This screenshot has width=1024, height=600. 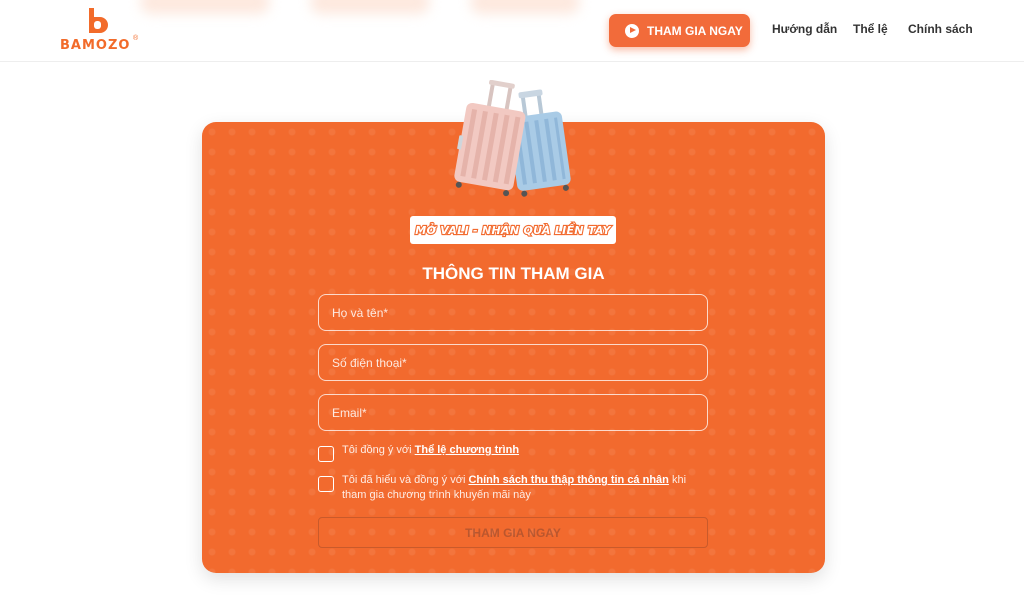 I want to click on promo-slogan: MỞ VALI - NHẬN QUÀ LIỀN TAY, so click(x=513, y=230).